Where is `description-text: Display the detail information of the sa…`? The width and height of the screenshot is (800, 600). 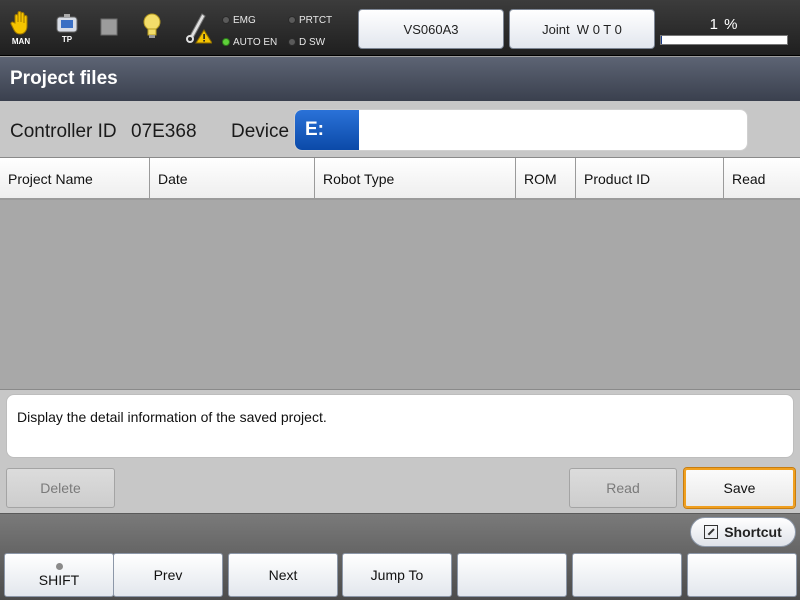 description-text: Display the detail information of the sa… is located at coordinates (400, 426).